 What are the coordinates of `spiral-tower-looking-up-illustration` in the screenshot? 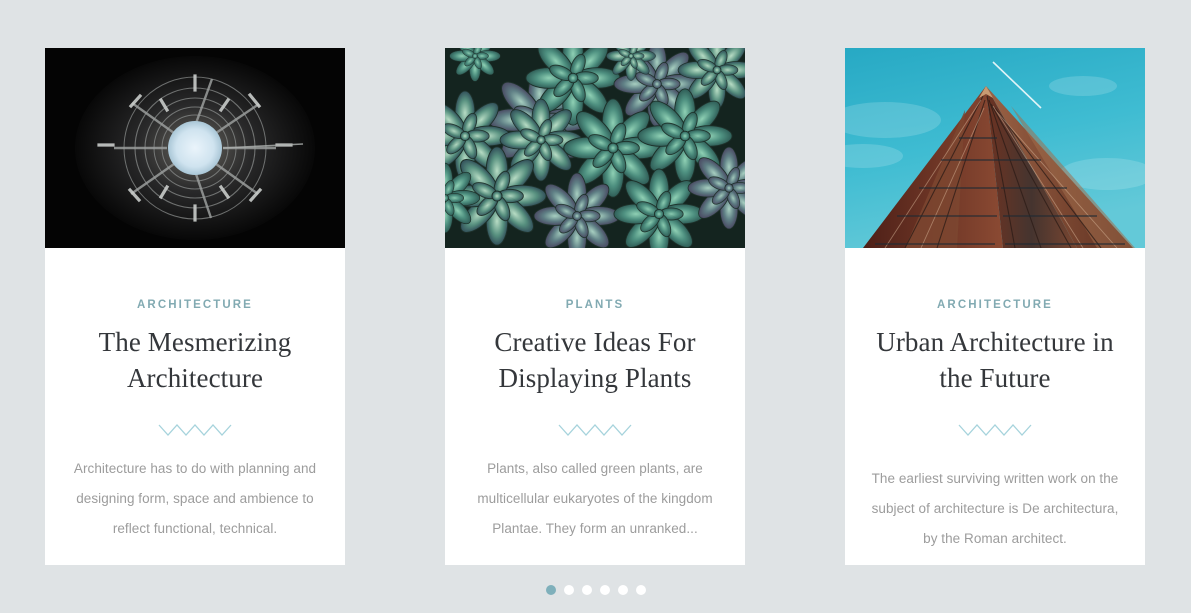 It's located at (195, 148).